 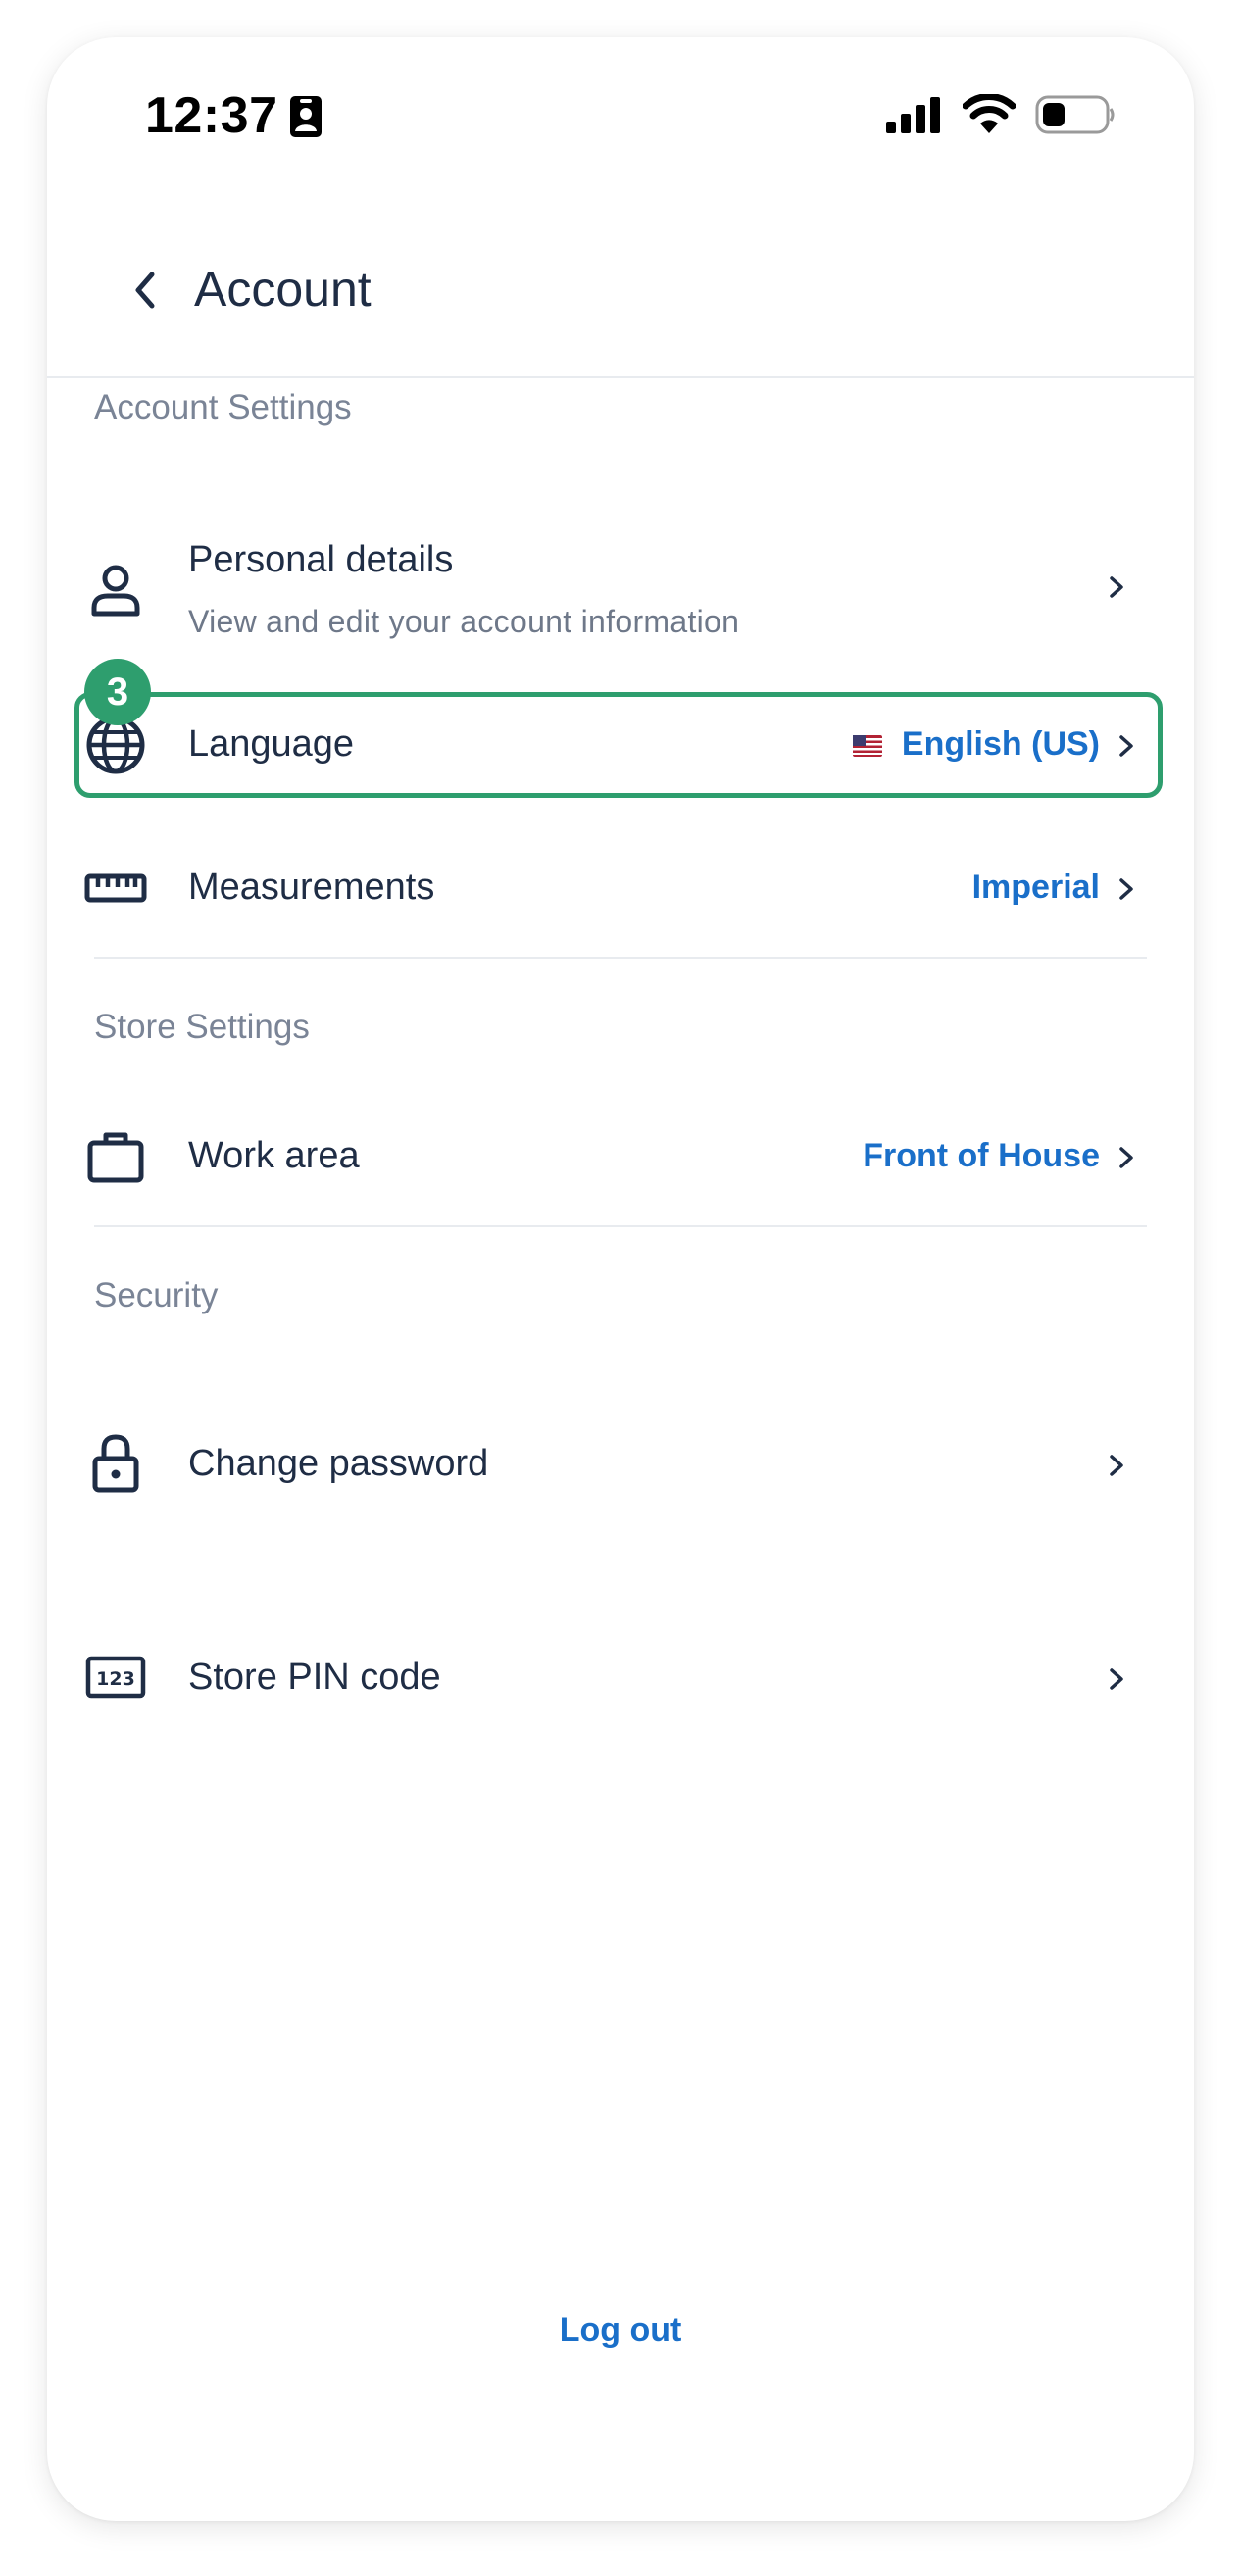 I want to click on back-button, so click(x=145, y=290).